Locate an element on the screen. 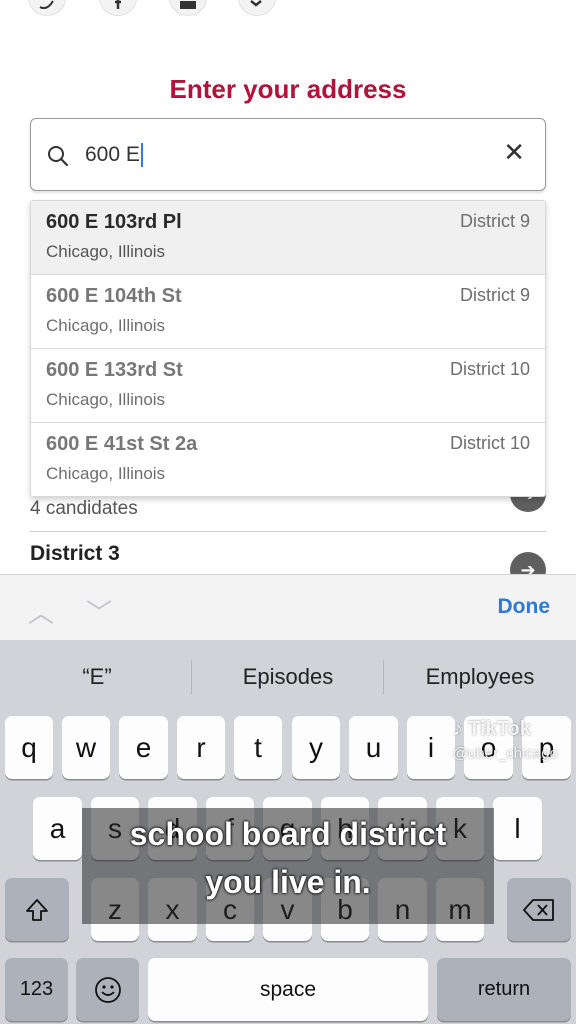 This screenshot has width=576, height=1024. suggestion-street: 600 E 103rd Pl is located at coordinates (114, 222).